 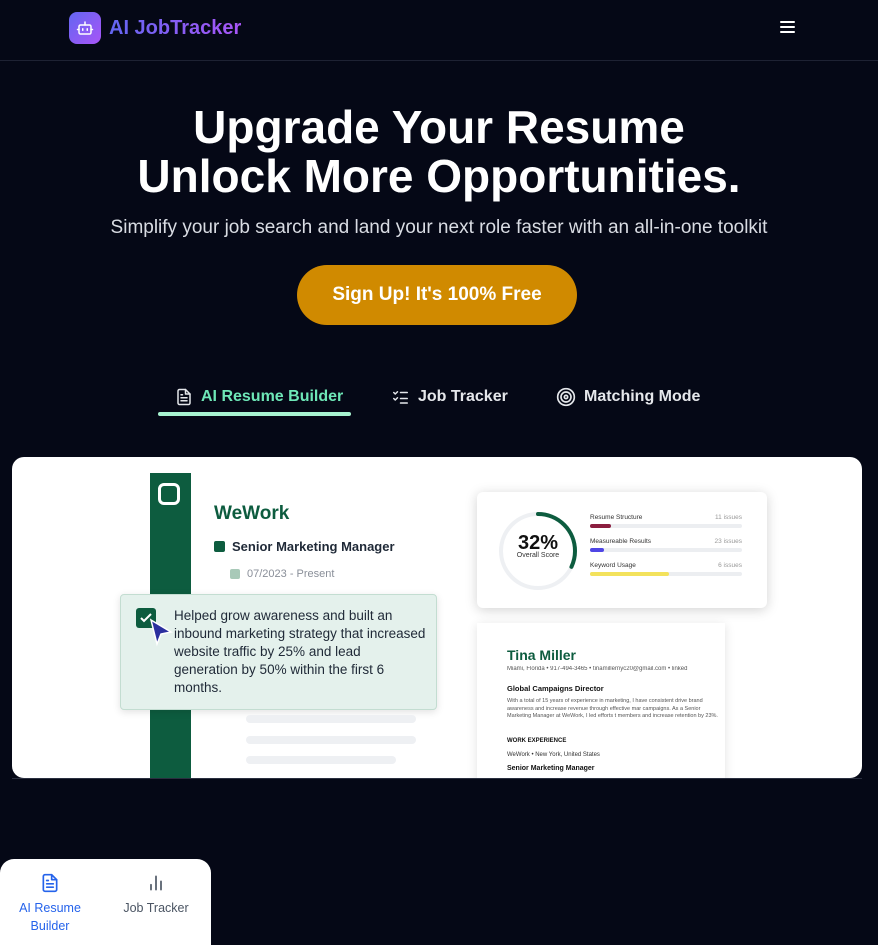 I want to click on metric-name: Measureable Results, so click(x=621, y=541).